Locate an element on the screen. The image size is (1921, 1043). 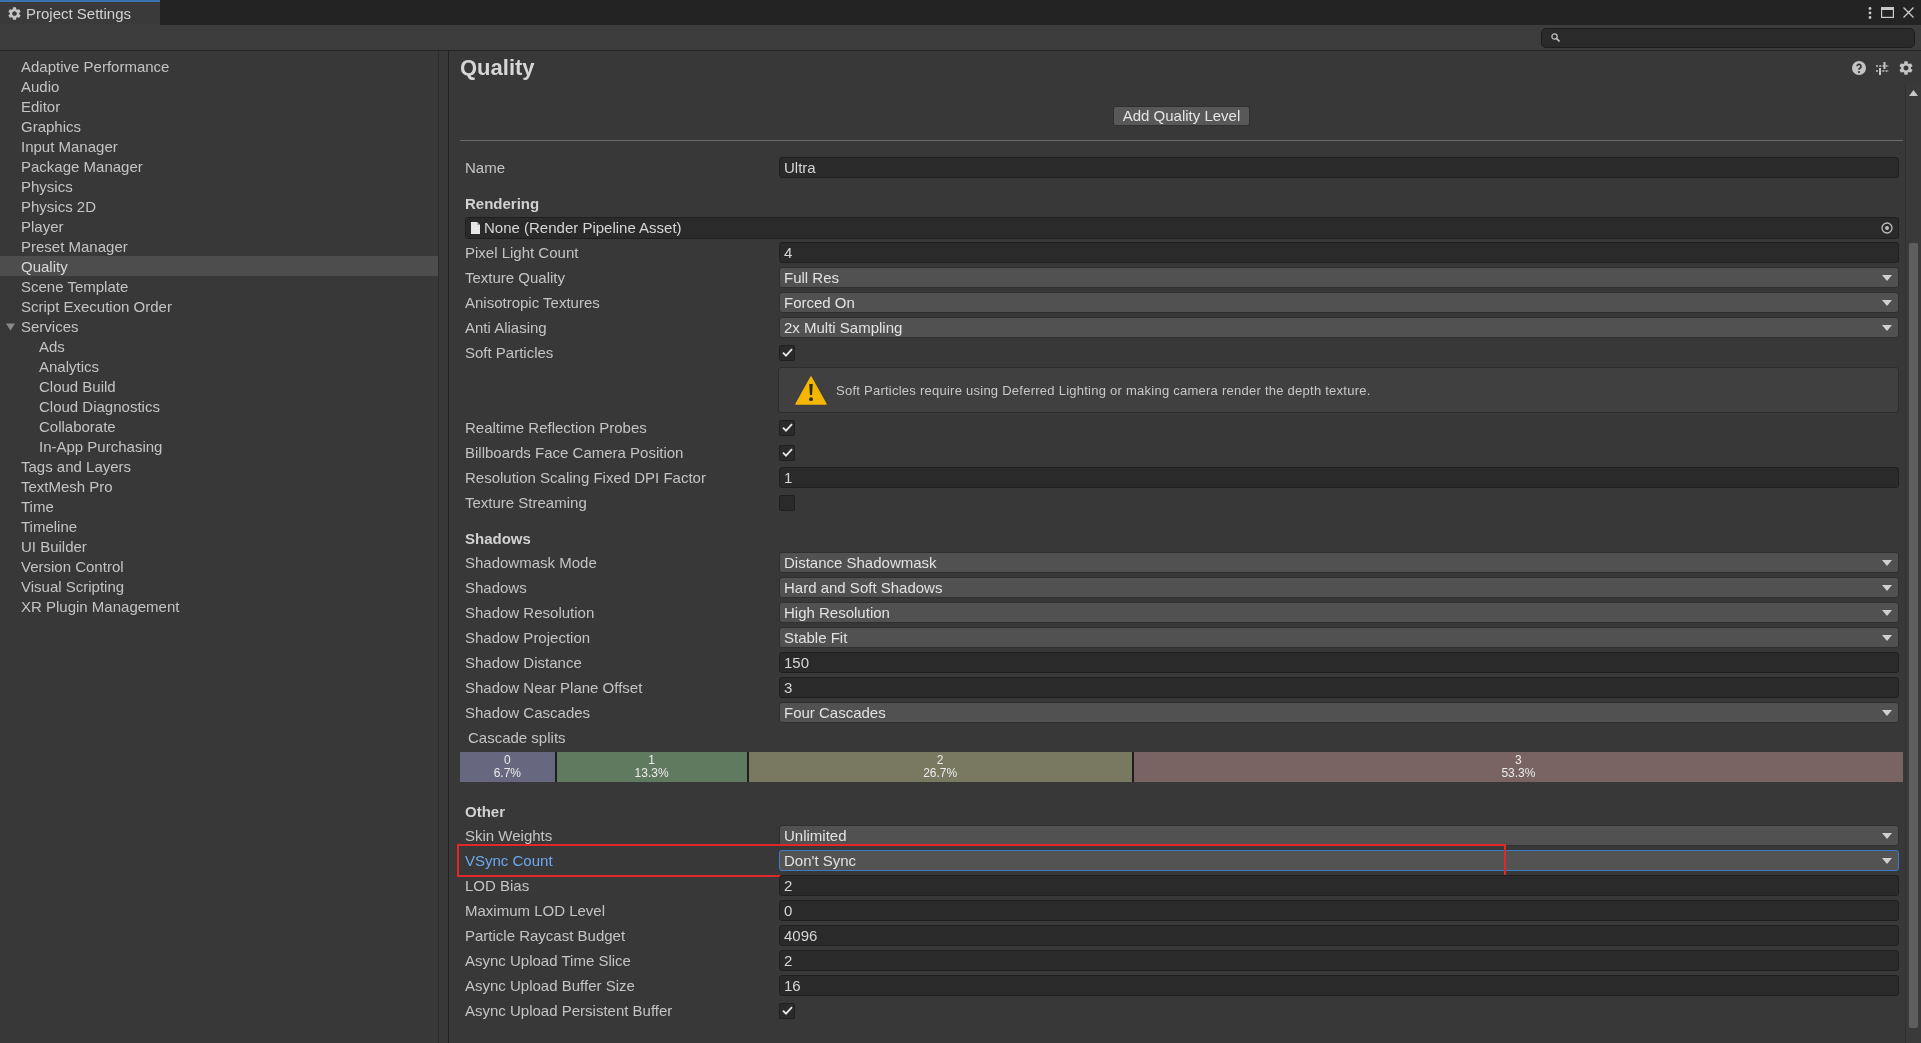
segment-percent: 26.7% is located at coordinates (940, 773).